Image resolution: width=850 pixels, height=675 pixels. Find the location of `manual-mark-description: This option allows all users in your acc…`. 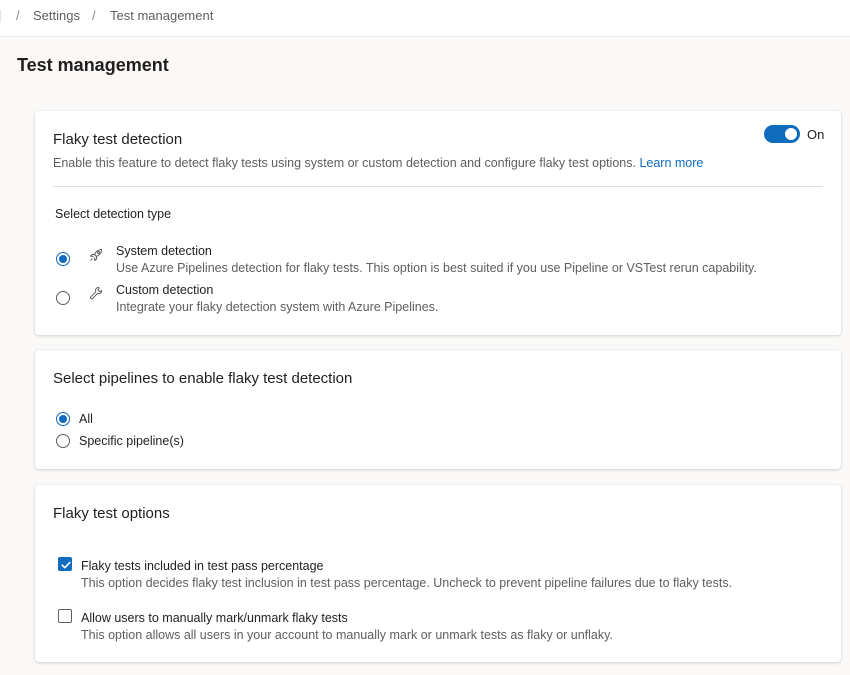

manual-mark-description: This option allows all users in your acc… is located at coordinates (347, 635).